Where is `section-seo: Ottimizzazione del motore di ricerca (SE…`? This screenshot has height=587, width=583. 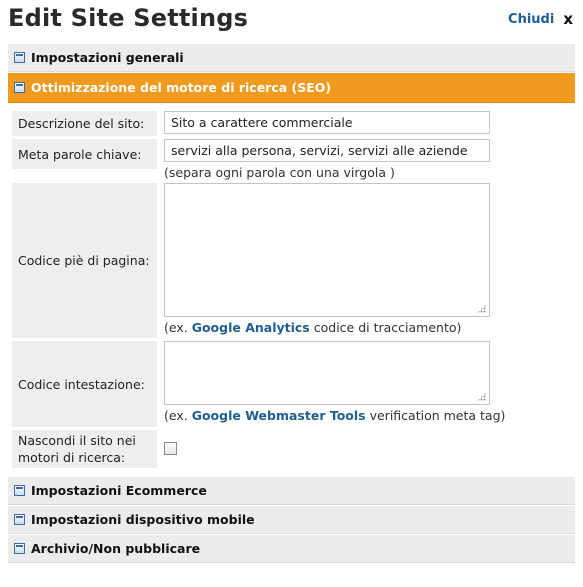
section-seo: Ottimizzazione del motore di ricerca (SE… is located at coordinates (291, 87).